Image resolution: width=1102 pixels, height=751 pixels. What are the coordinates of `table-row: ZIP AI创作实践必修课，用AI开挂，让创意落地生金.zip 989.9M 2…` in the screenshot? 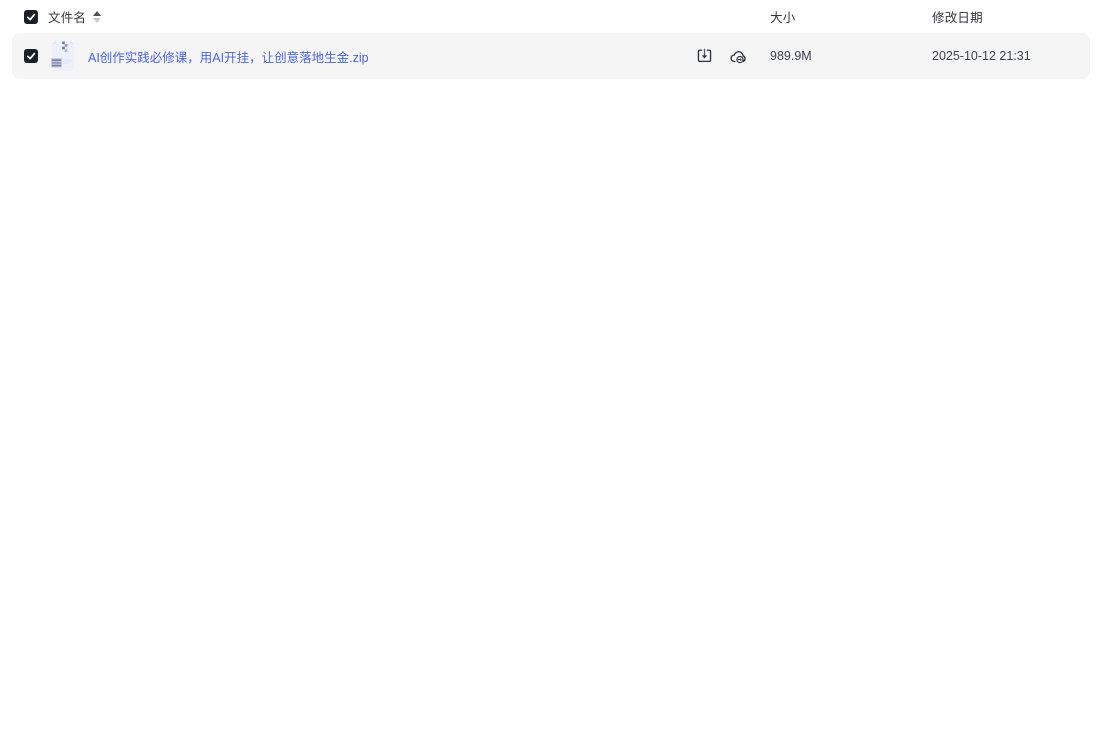 It's located at (551, 56).